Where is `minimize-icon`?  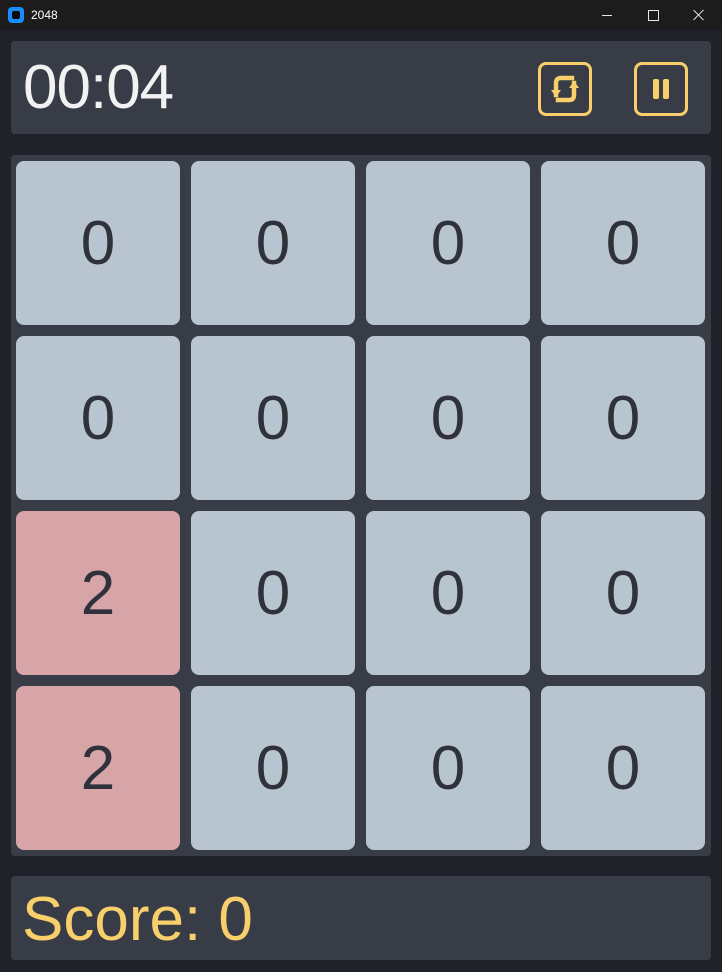 minimize-icon is located at coordinates (607, 15).